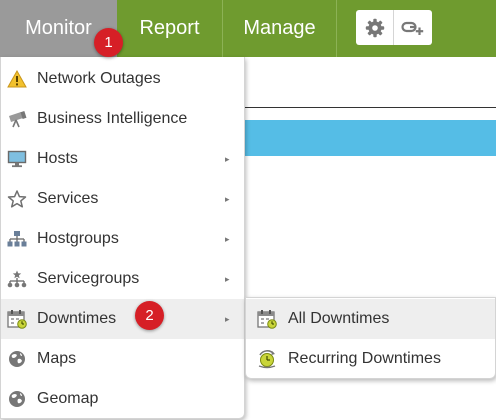  Describe the element at coordinates (339, 318) in the screenshot. I see `submenu-item-label: All Downtimes` at that location.